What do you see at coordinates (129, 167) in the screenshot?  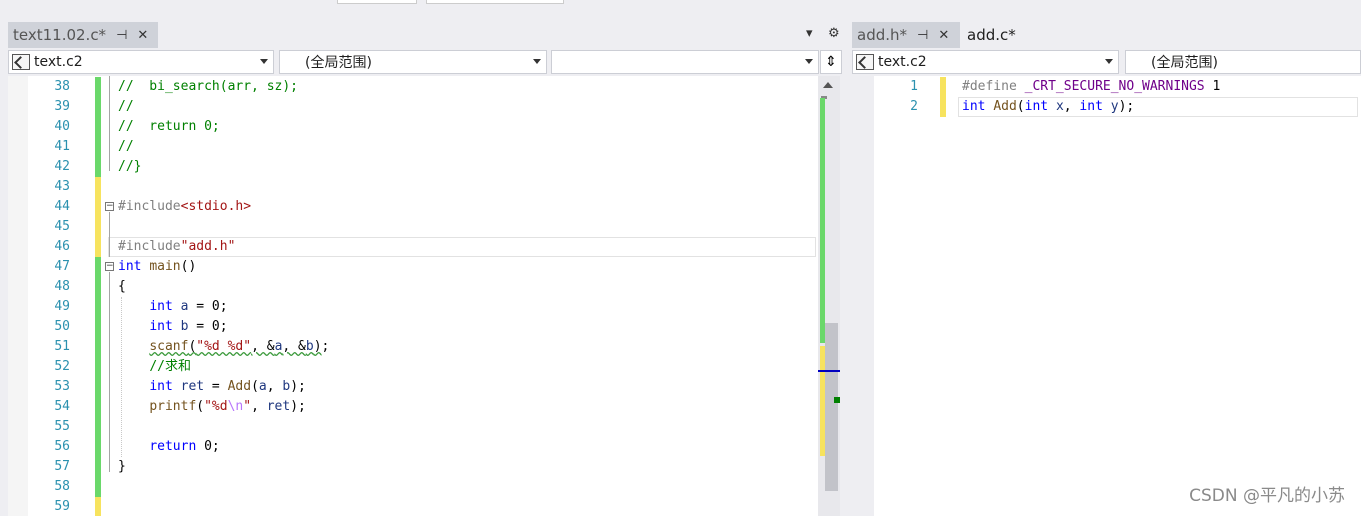 I see `code-line: //}` at bounding box center [129, 167].